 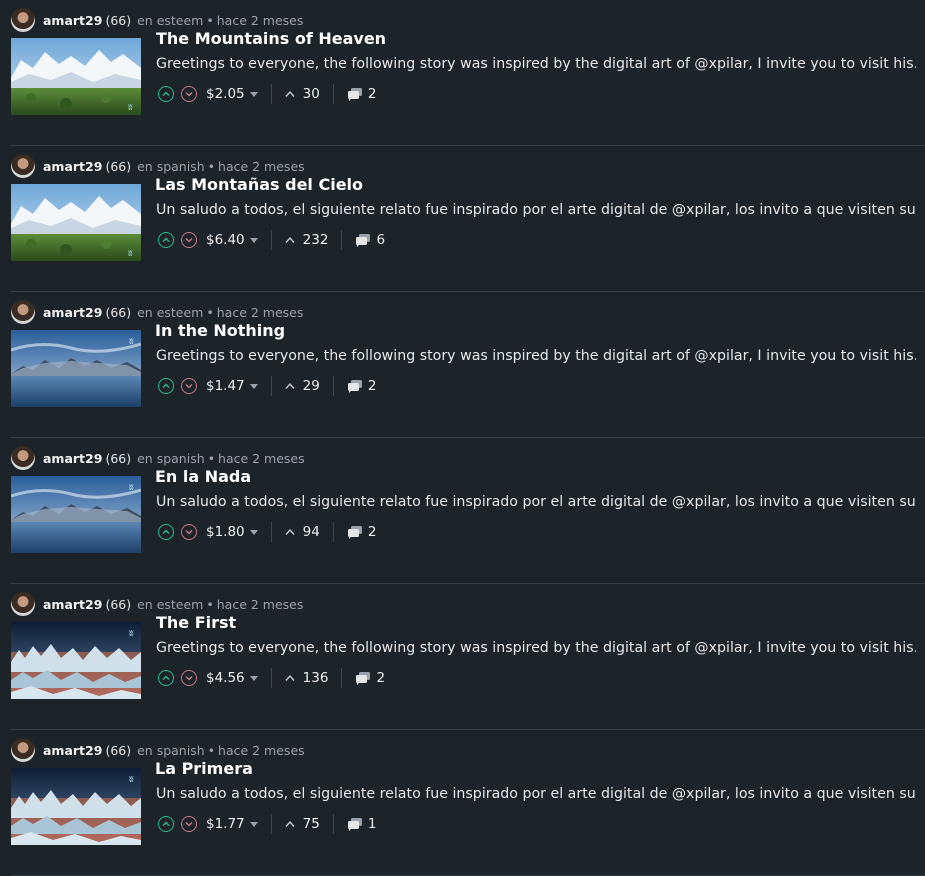 I want to click on votes-count: 29, so click(x=302, y=386).